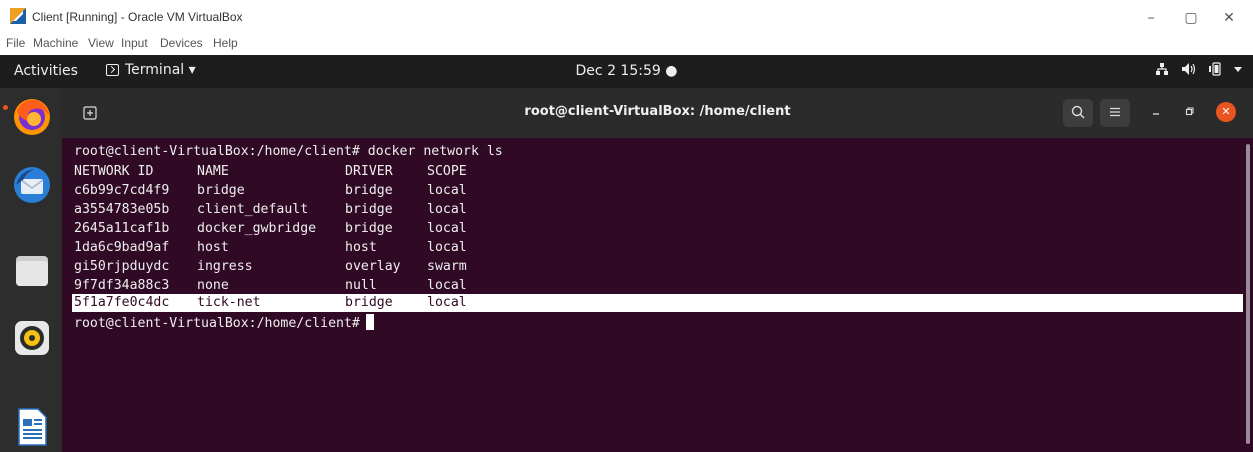 The width and height of the screenshot is (1253, 452). What do you see at coordinates (213, 247) in the screenshot?
I see `network-name: host` at bounding box center [213, 247].